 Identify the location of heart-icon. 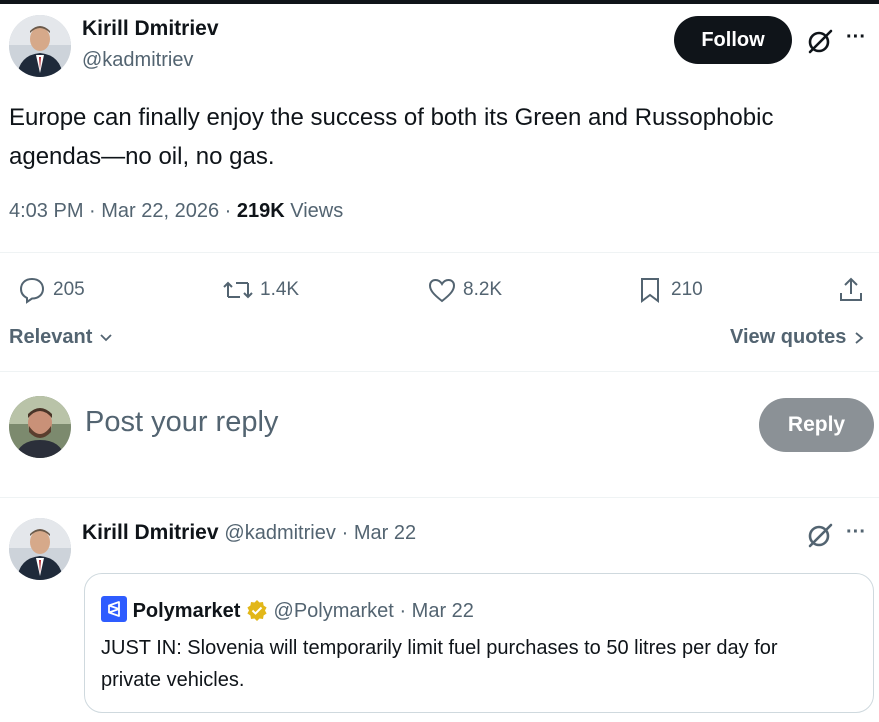
(442, 290).